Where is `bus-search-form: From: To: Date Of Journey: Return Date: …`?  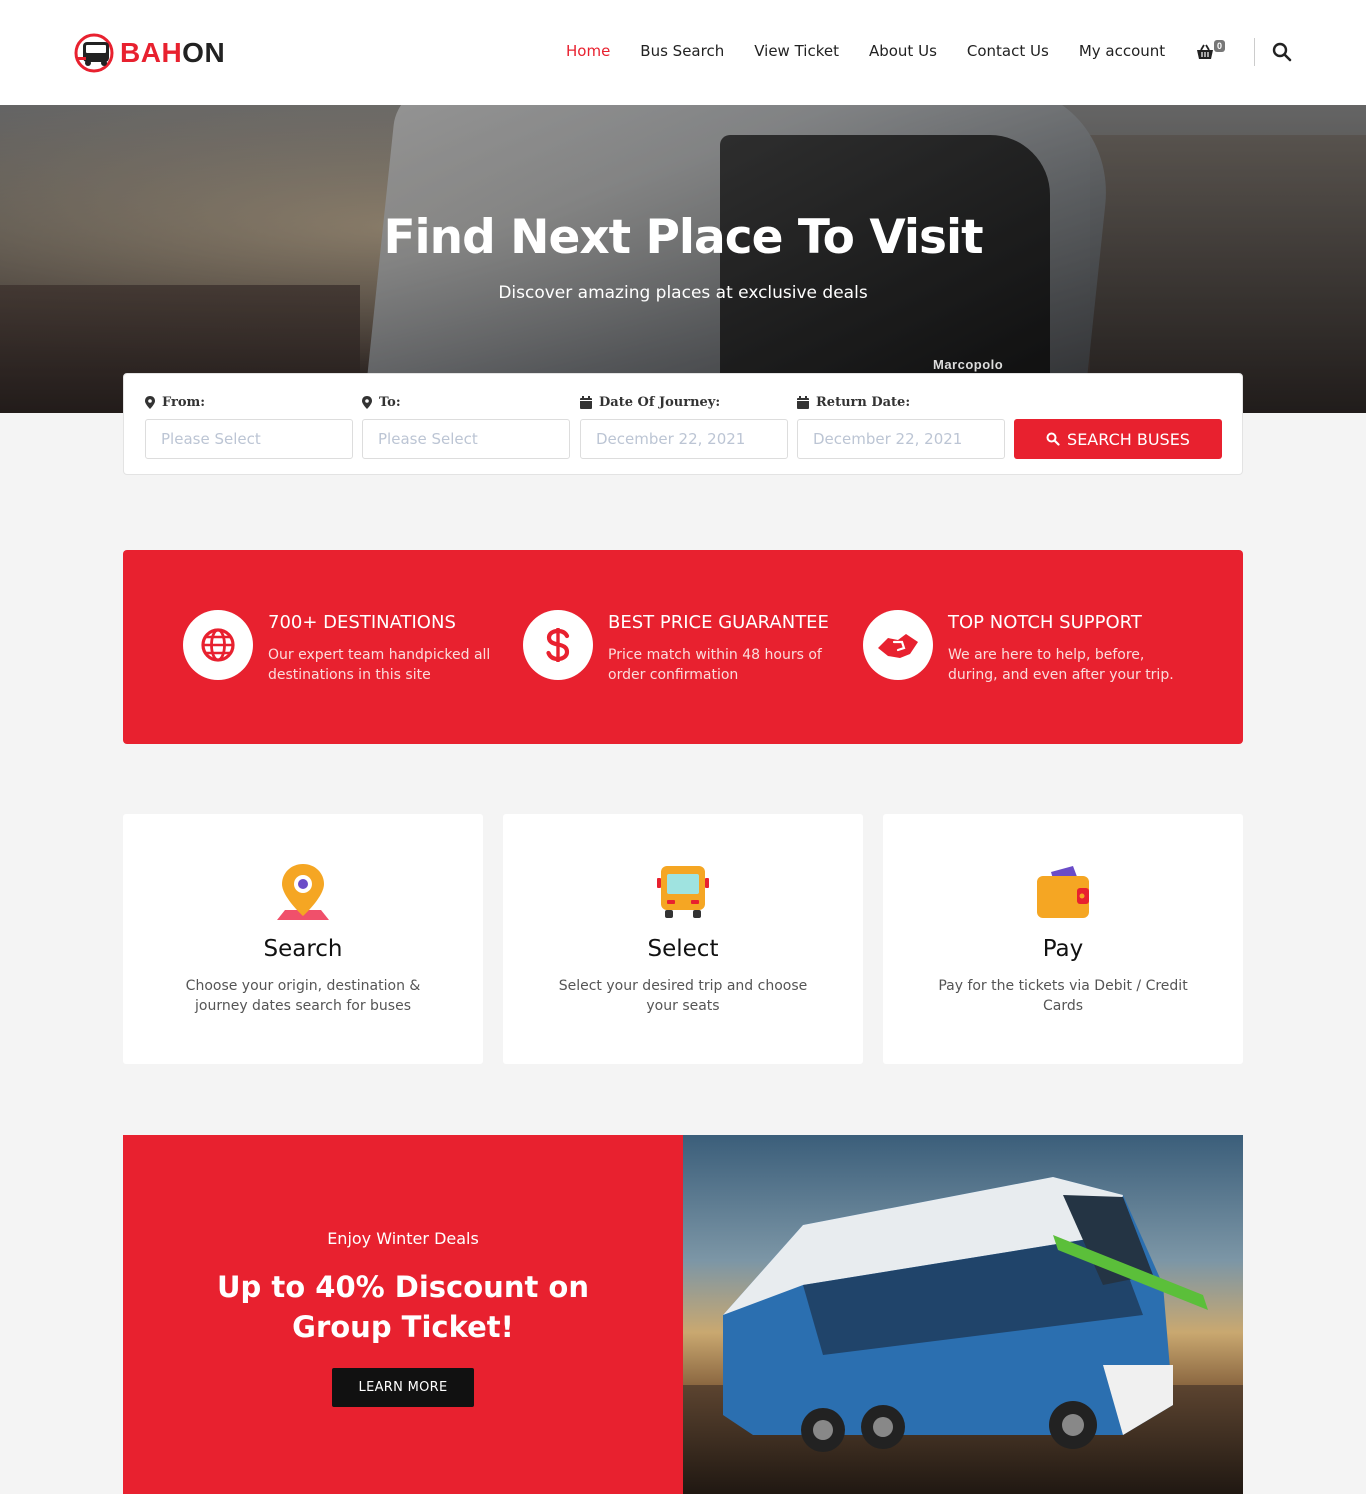
bus-search-form: From: To: Date Of Journey: Return Date: … is located at coordinates (683, 424).